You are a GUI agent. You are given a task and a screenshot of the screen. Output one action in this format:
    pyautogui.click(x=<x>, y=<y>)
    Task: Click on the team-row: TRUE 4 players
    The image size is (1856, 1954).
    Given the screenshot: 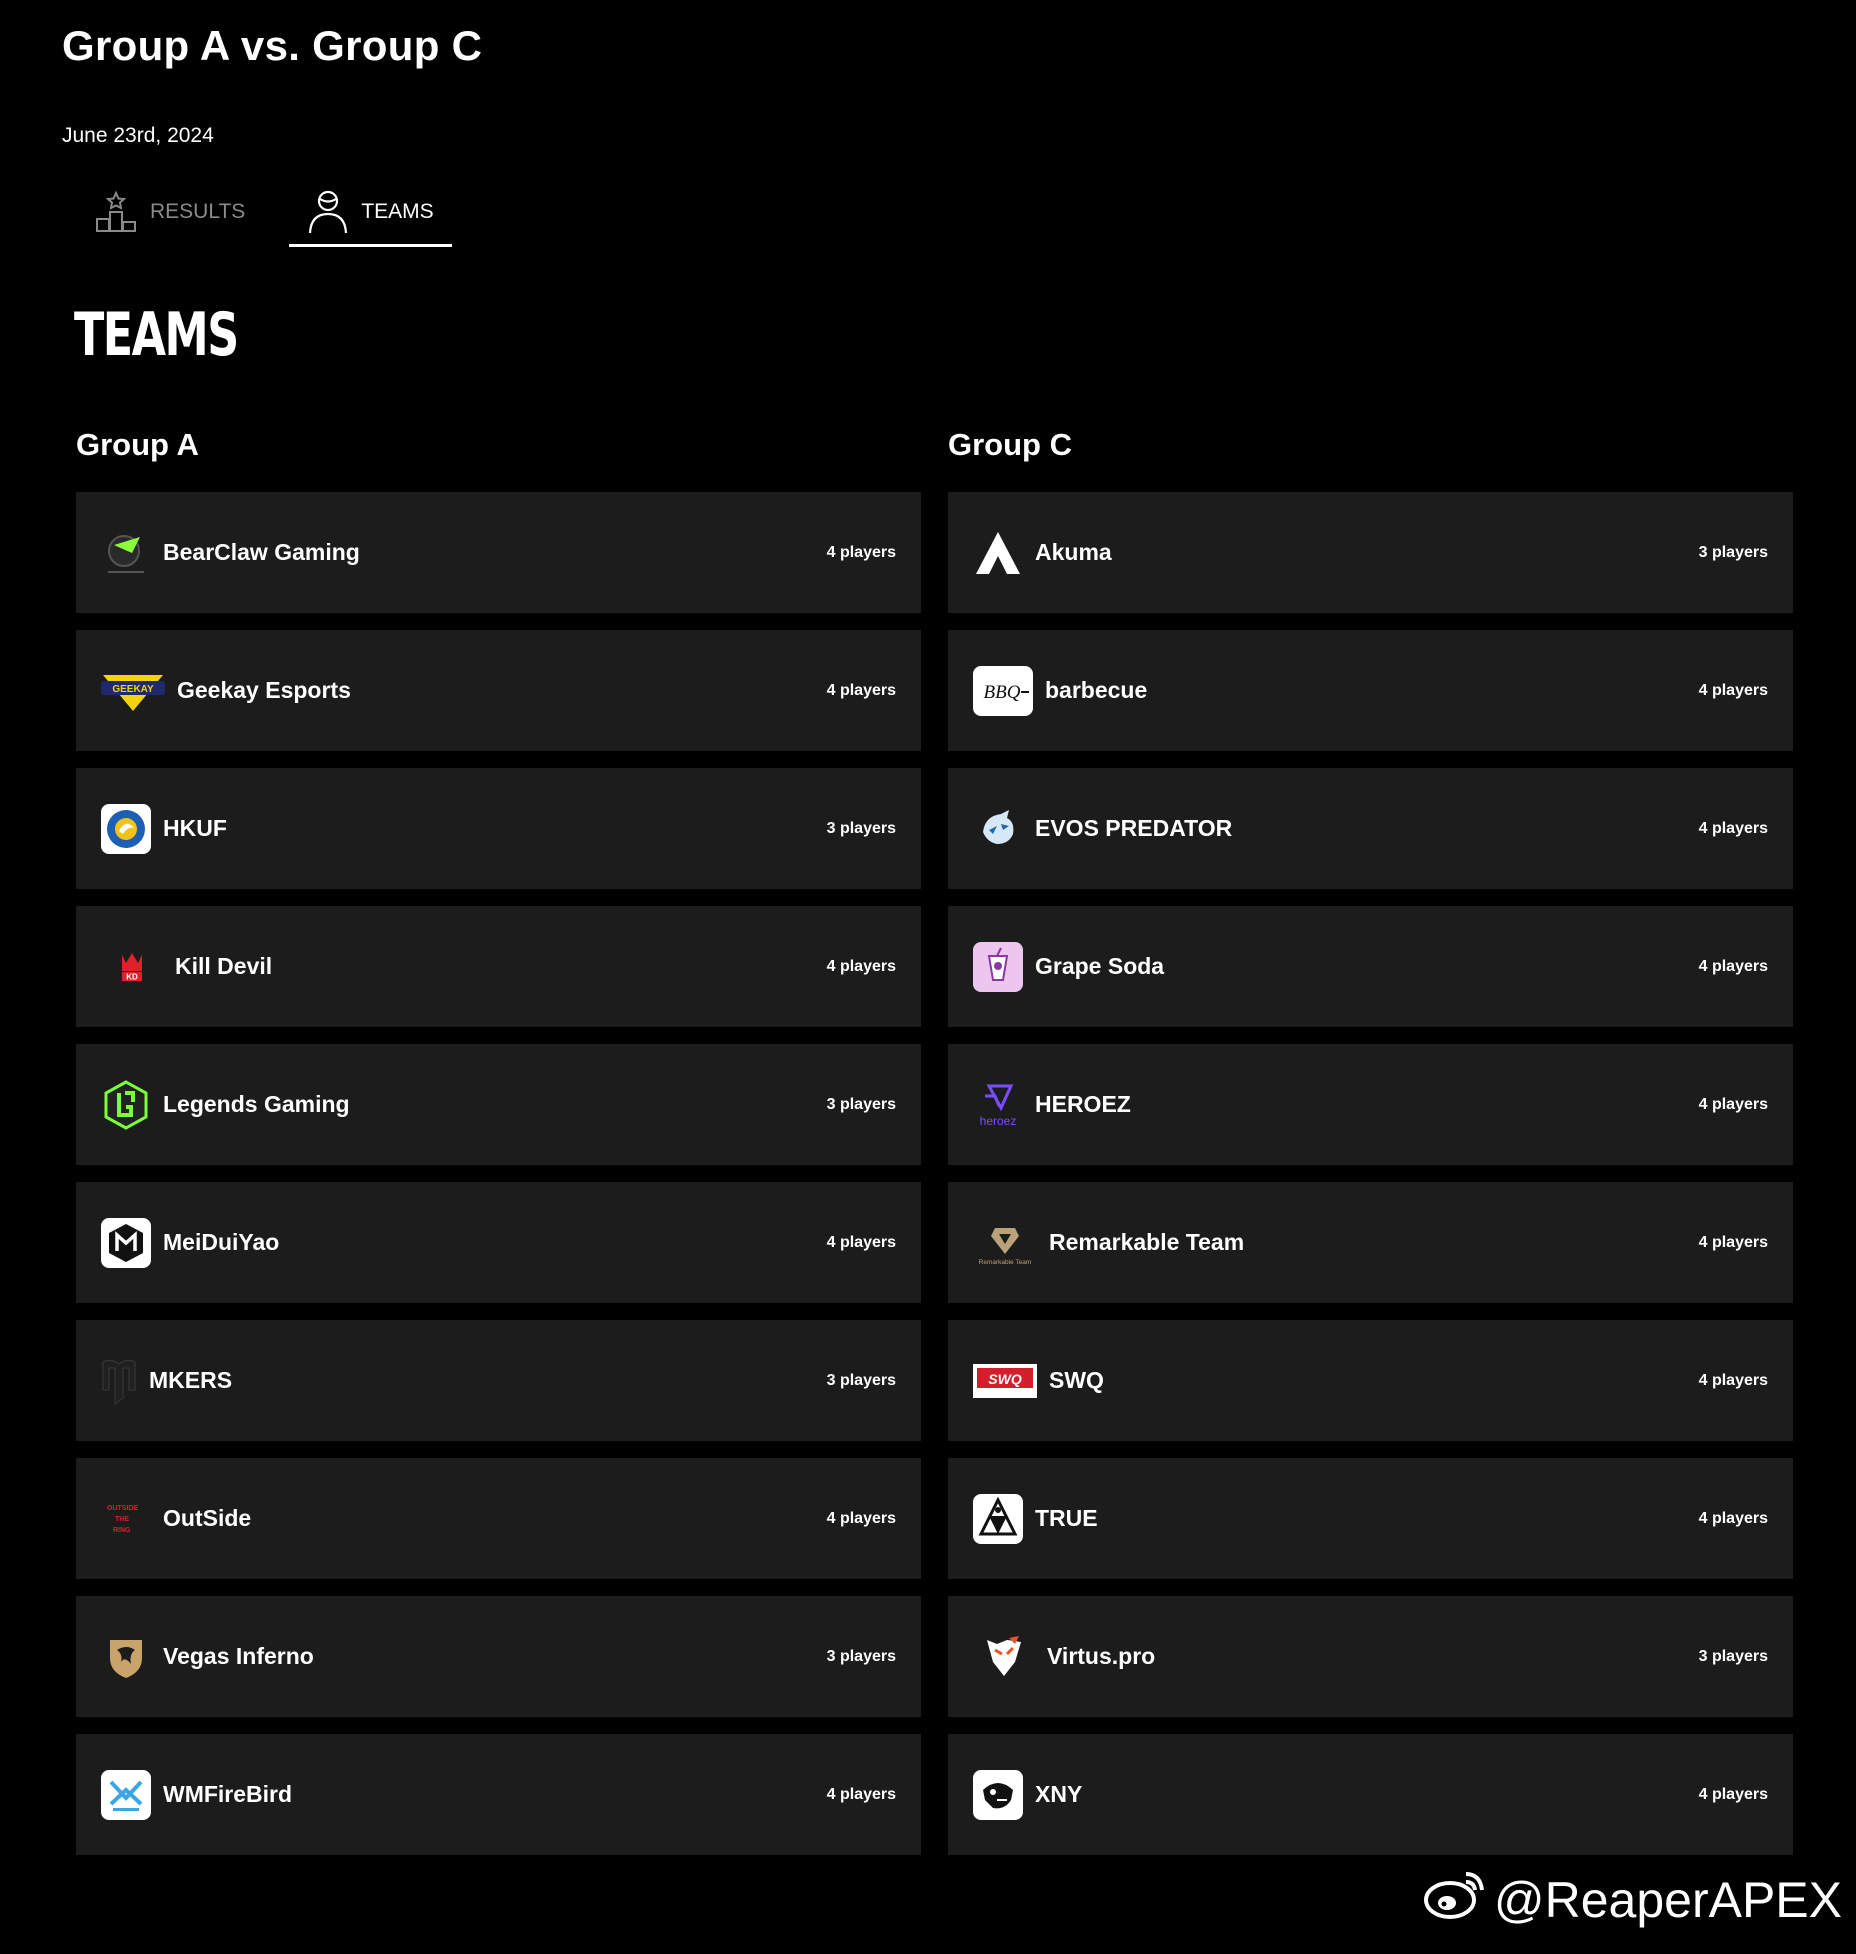 What is the action you would take?
    pyautogui.click(x=1370, y=1518)
    